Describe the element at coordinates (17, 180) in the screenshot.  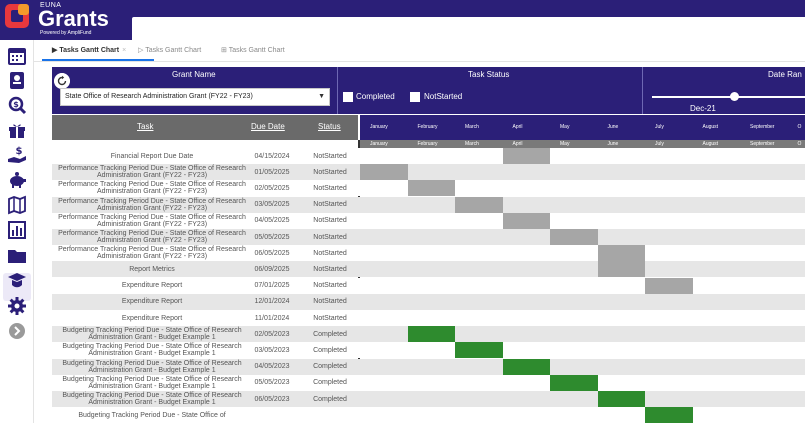
I see `piggy-bank-icon` at that location.